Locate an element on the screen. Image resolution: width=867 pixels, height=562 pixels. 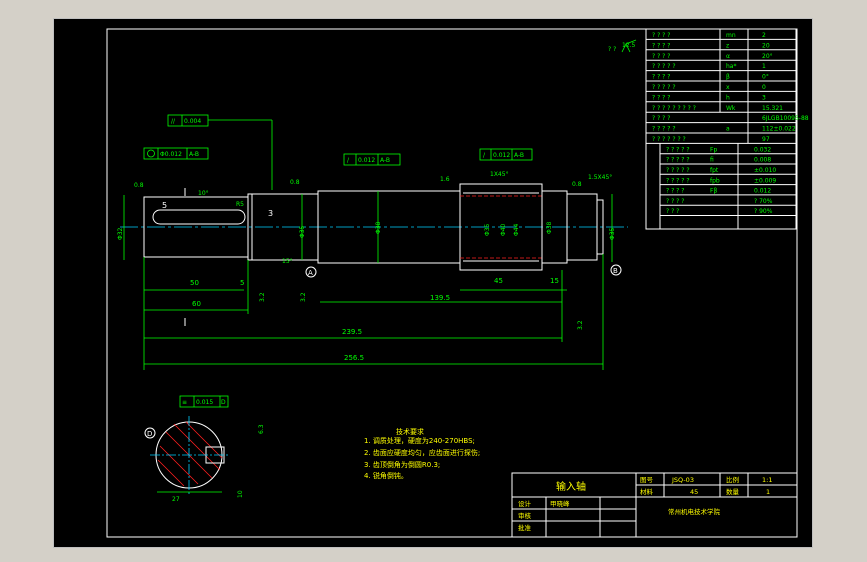
material-value: 45 is located at coordinates (694, 492).